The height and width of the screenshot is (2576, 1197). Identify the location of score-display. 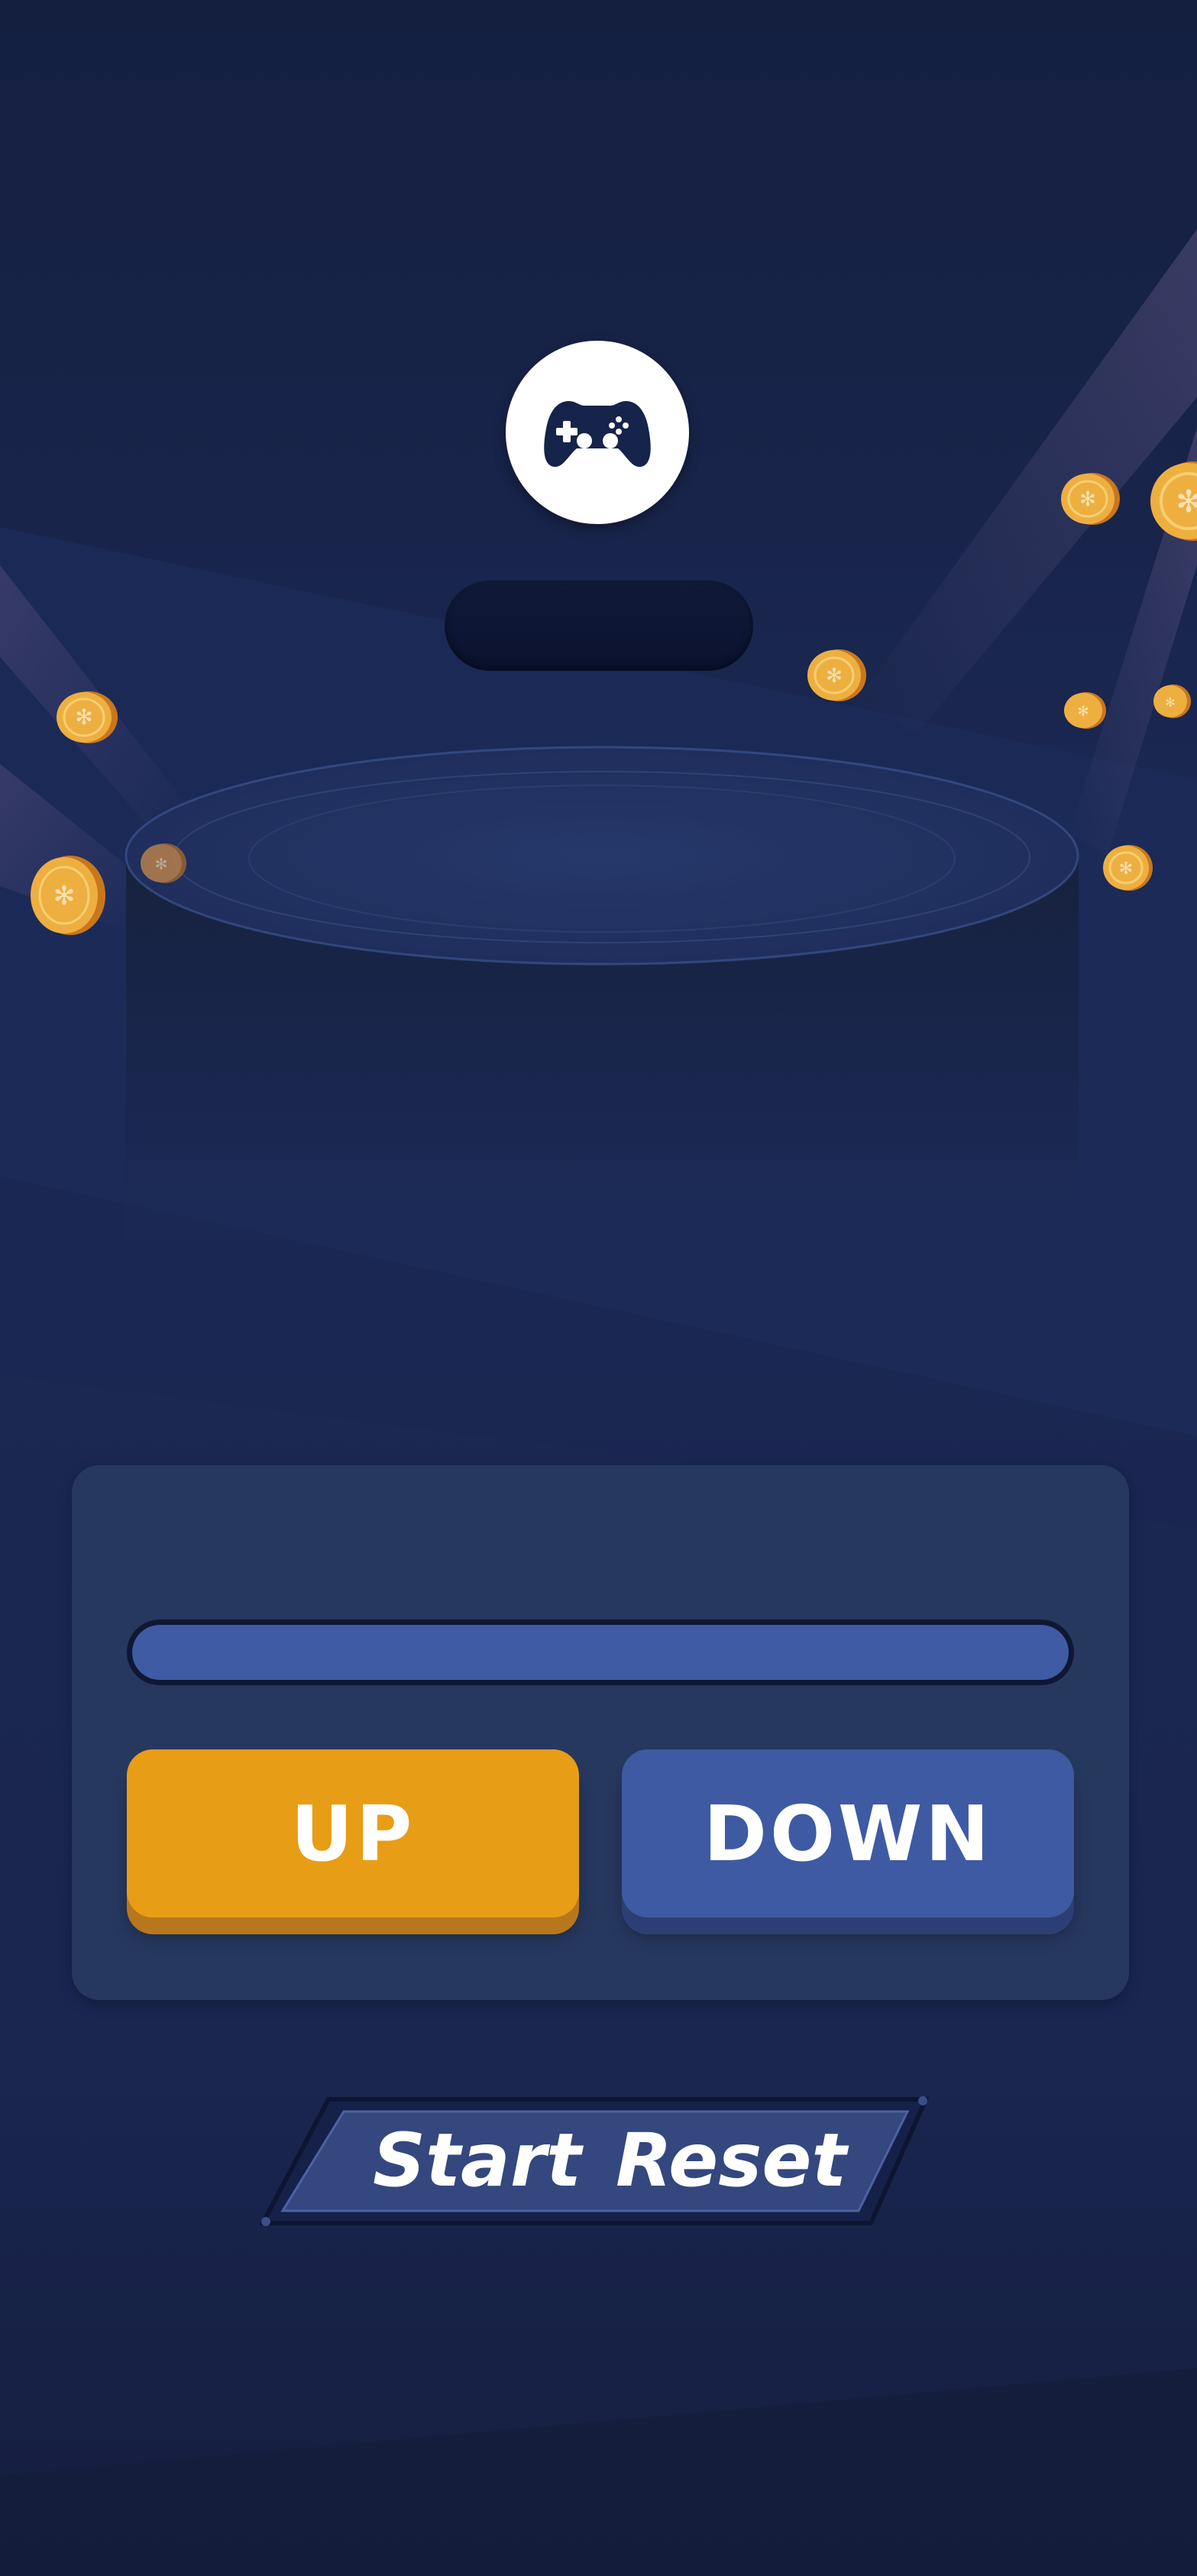
(599, 626).